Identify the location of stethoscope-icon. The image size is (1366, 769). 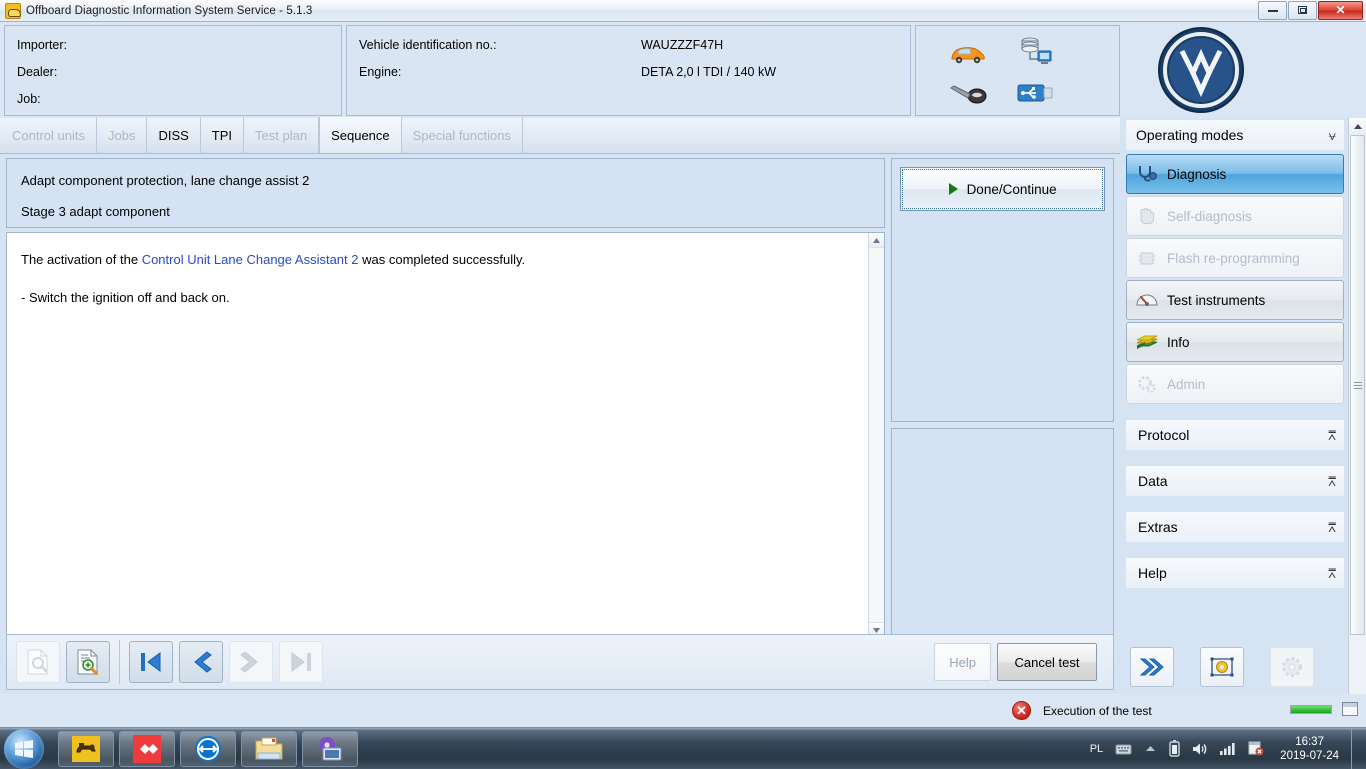
(1147, 174).